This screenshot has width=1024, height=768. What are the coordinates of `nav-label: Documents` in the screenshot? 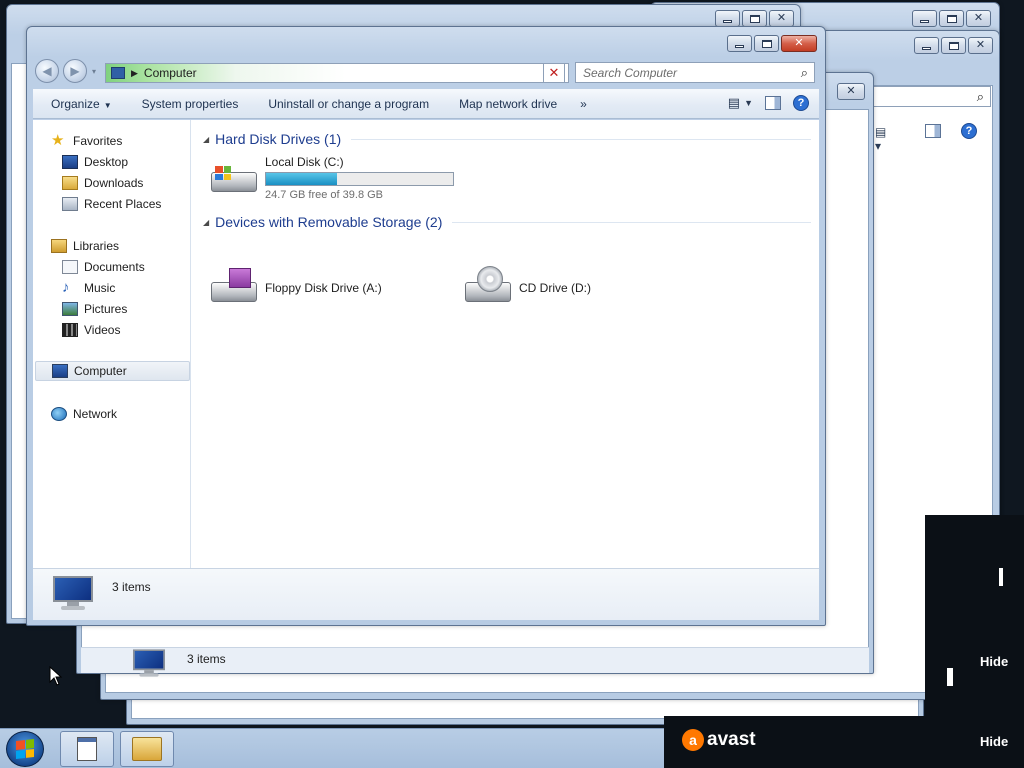 It's located at (114, 267).